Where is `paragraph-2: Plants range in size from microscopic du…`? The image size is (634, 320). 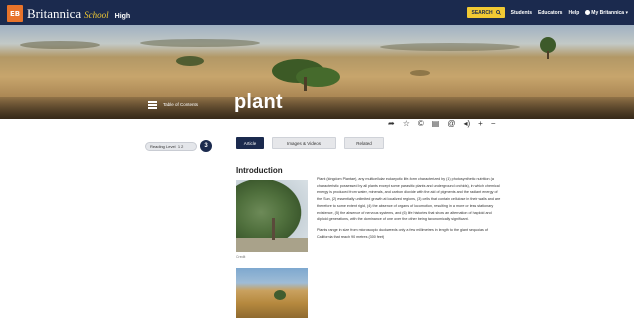
paragraph-2: Plants range in size from microscopic du… is located at coordinates (402, 233).